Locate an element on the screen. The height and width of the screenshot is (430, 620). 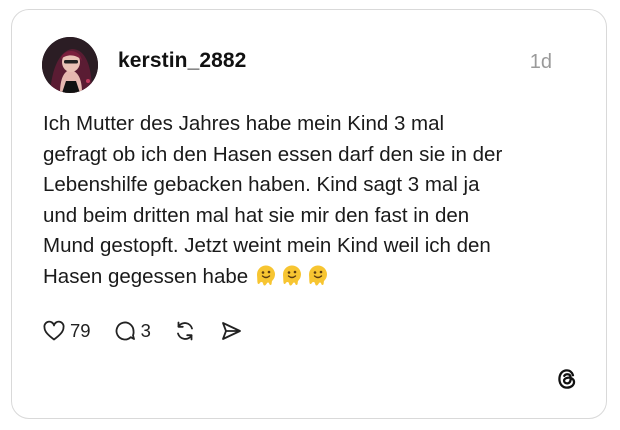
repost-button is located at coordinates (185, 331).